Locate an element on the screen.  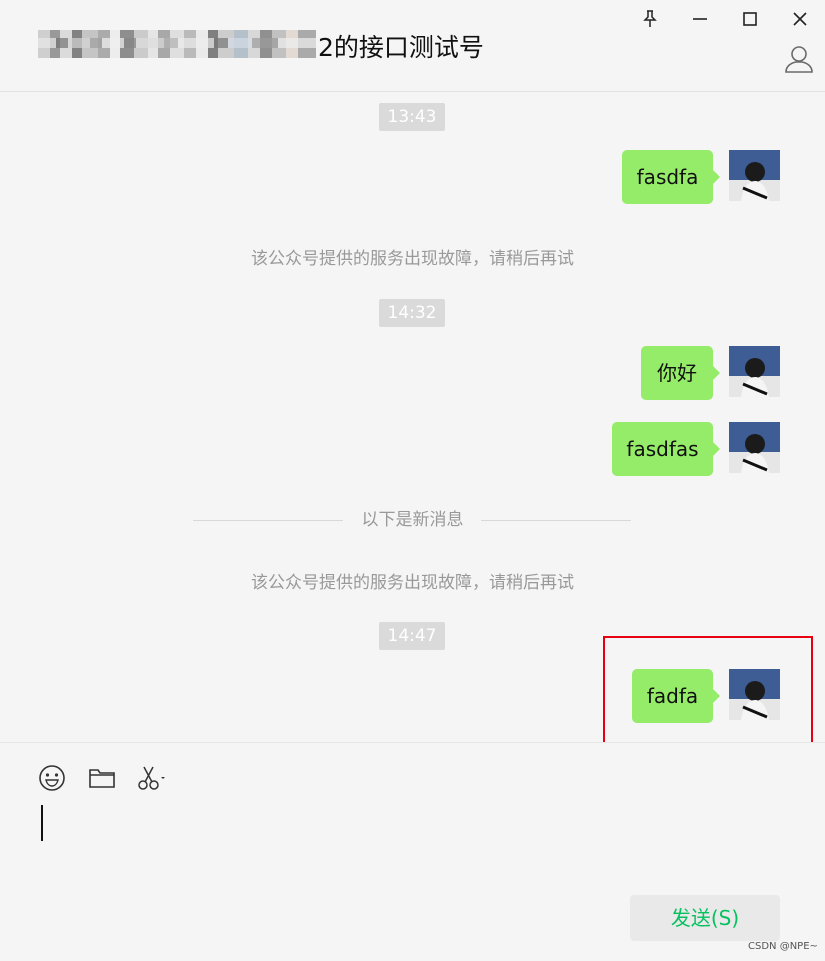
time-badge: 14:47 is located at coordinates (412, 636).